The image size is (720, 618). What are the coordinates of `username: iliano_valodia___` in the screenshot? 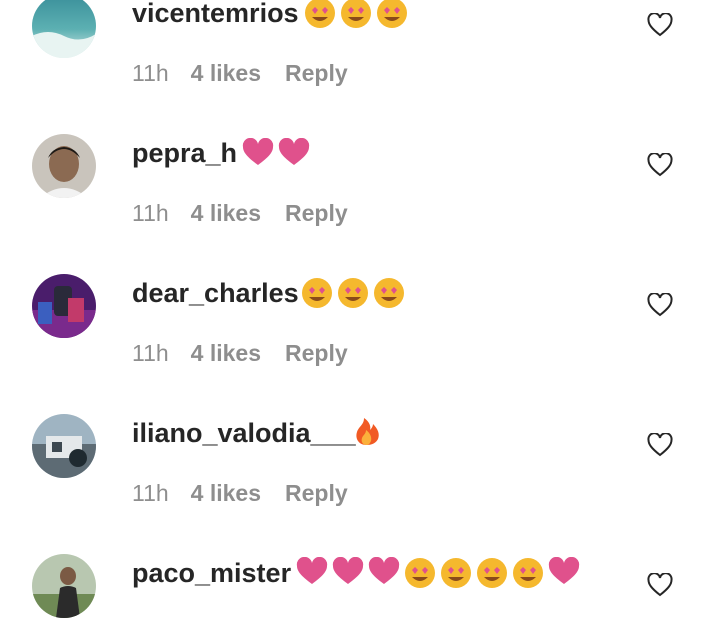 It's located at (244, 433).